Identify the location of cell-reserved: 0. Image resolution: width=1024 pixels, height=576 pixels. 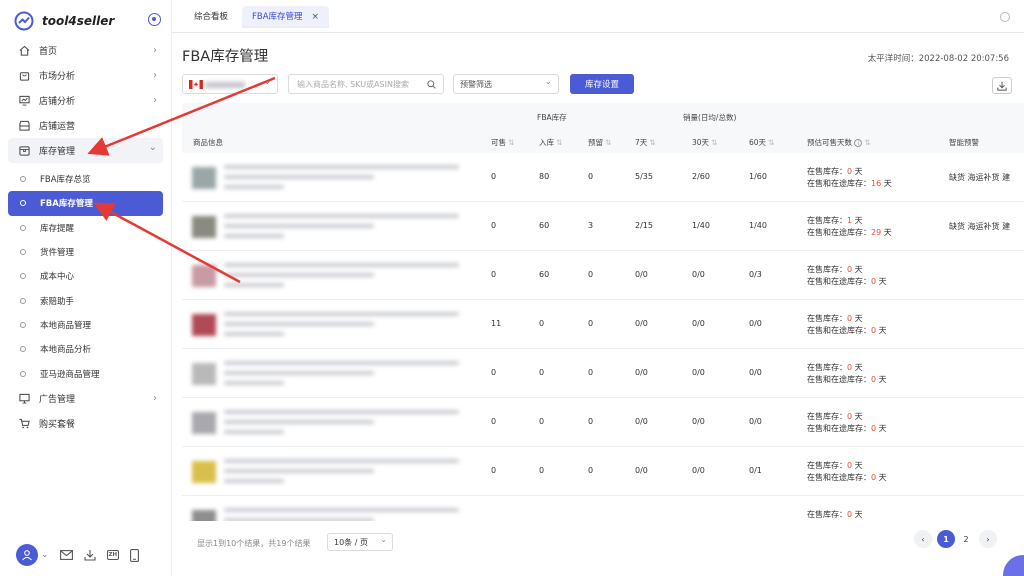
(591, 323).